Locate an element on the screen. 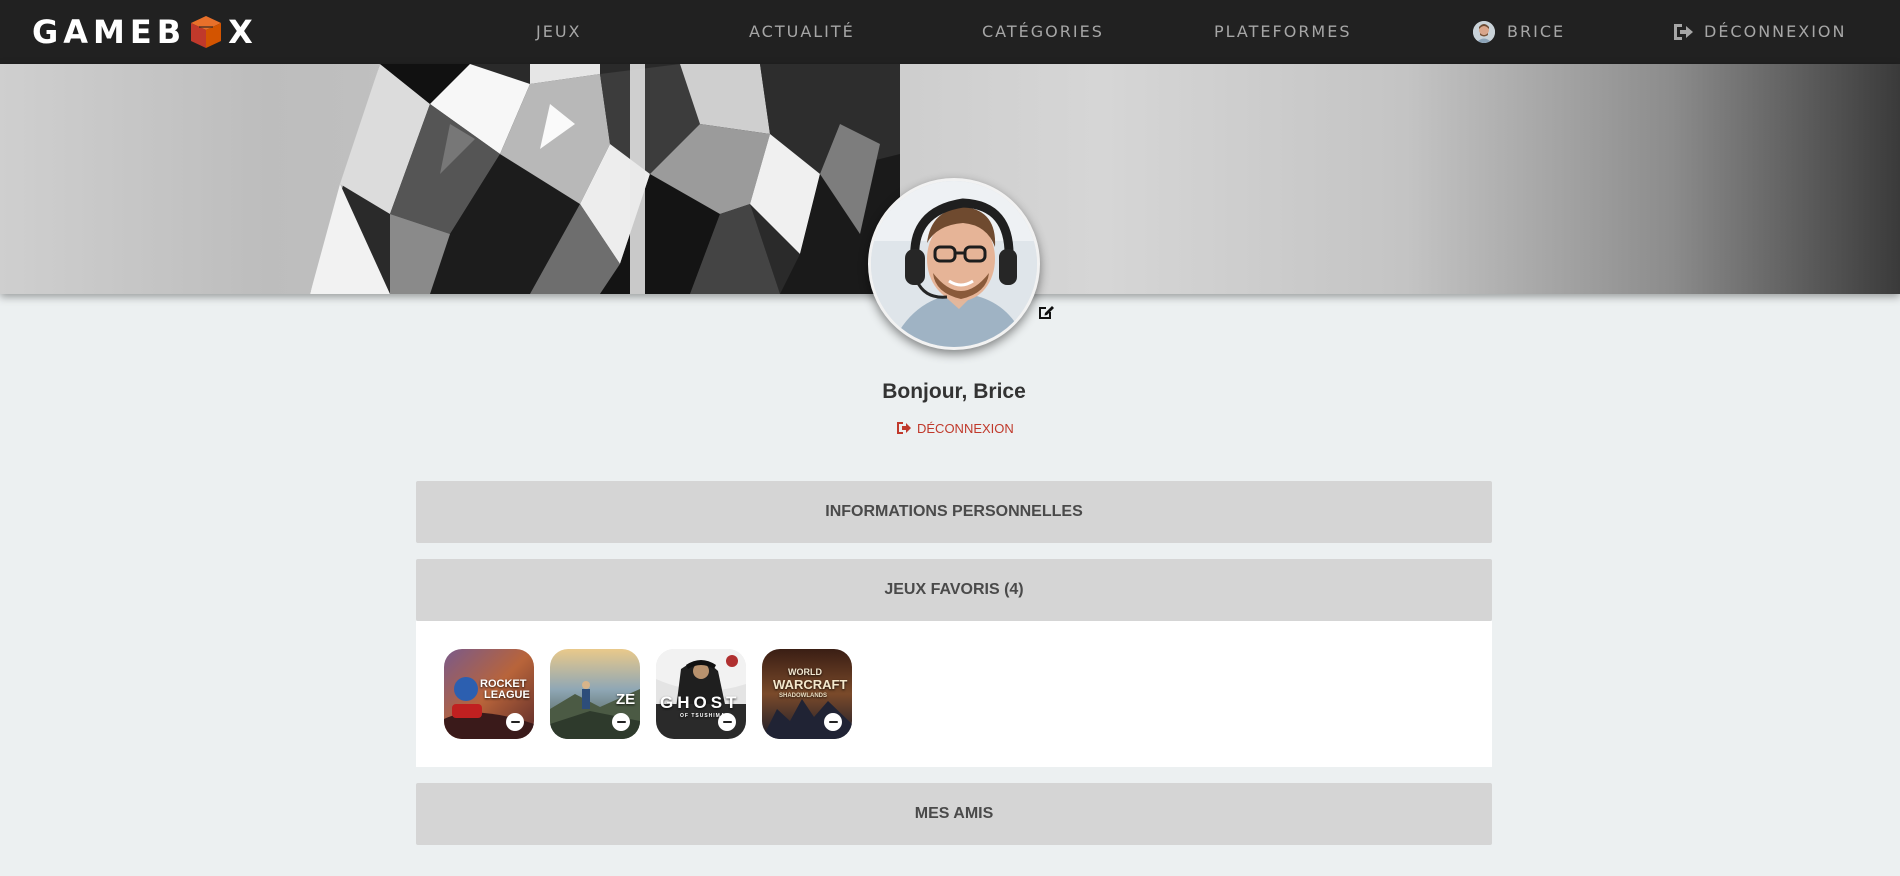 The width and height of the screenshot is (1900, 876). app-logo: GAMEB X is located at coordinates (145, 32).